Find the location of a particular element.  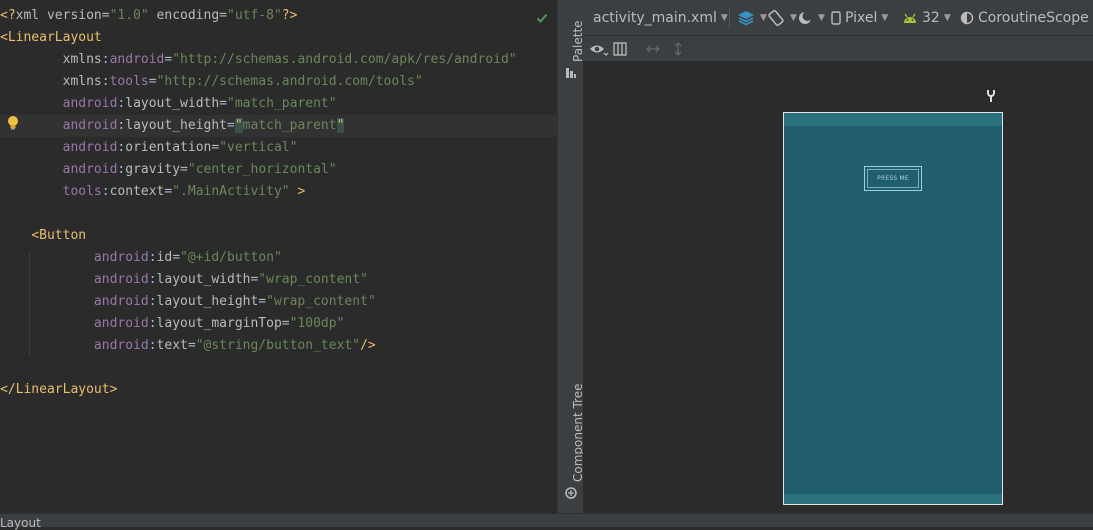

component-tree-tab: Component Tree is located at coordinates (571, 442).